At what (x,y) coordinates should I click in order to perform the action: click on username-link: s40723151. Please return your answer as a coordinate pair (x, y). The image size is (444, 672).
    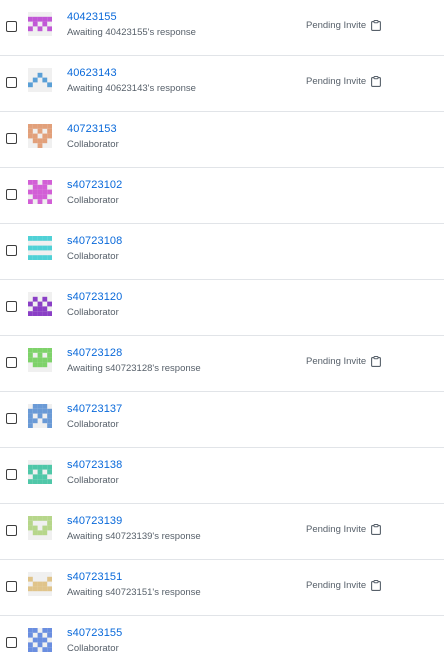
    Looking at the image, I should click on (94, 577).